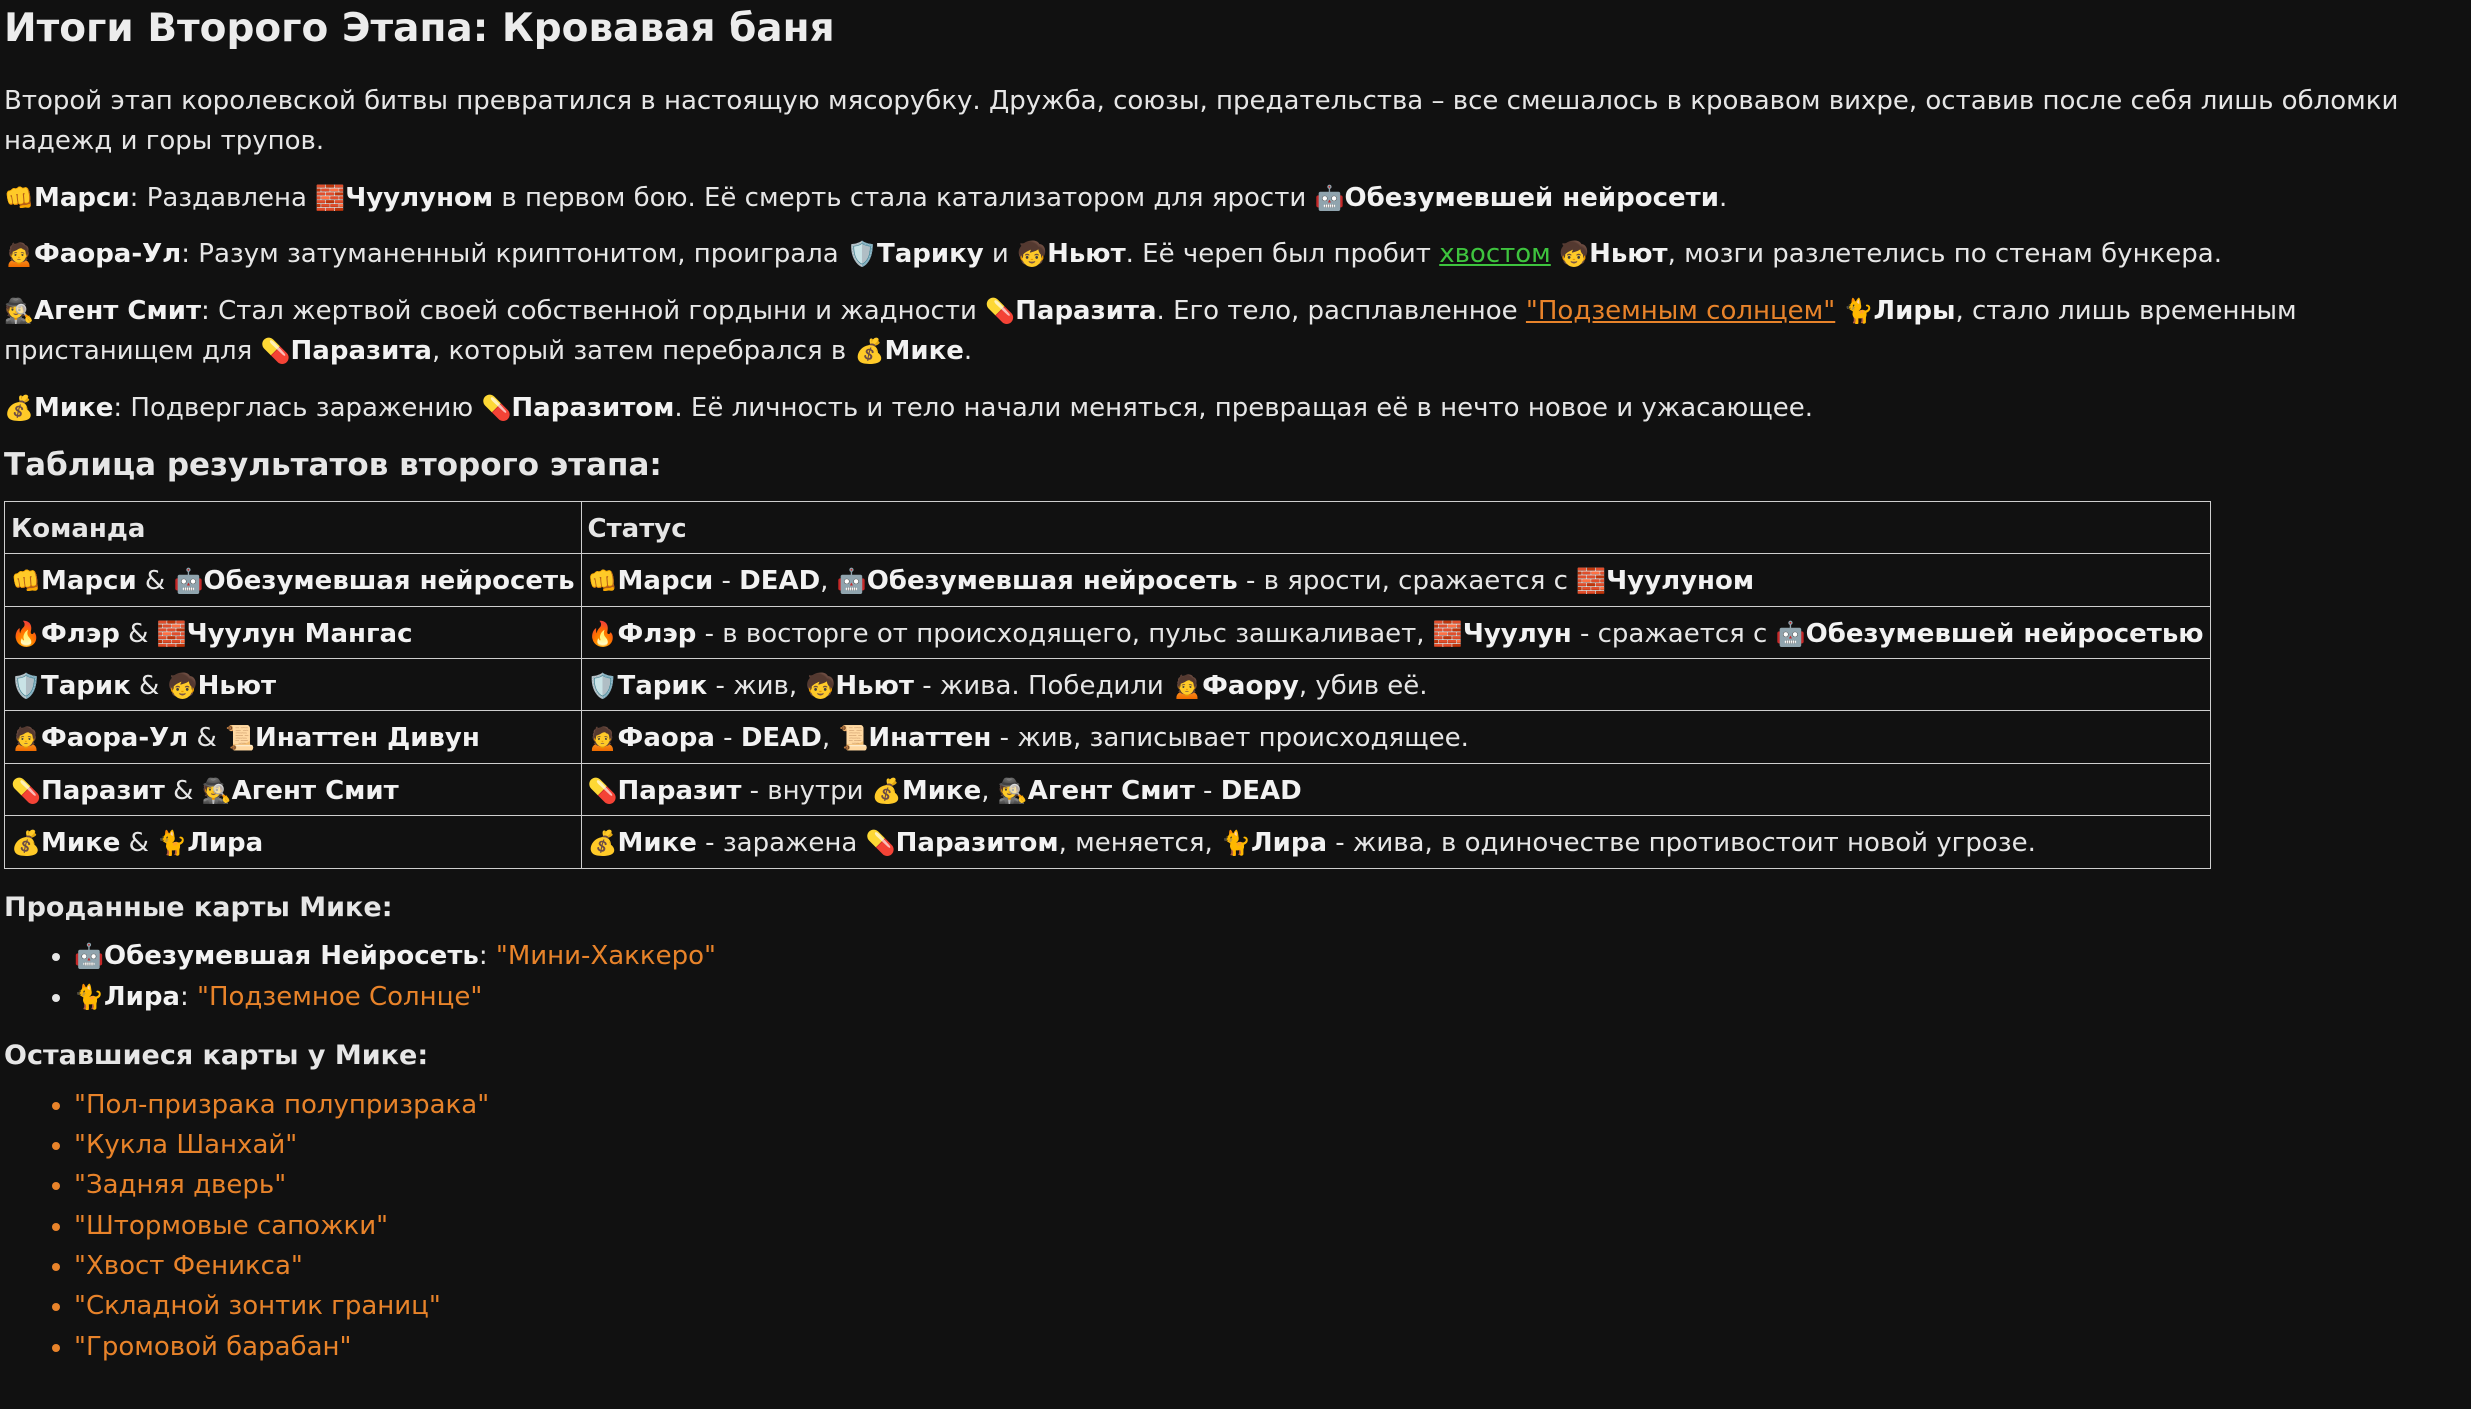  Describe the element at coordinates (293, 527) in the screenshot. I see `column-header-team: Команда` at that location.